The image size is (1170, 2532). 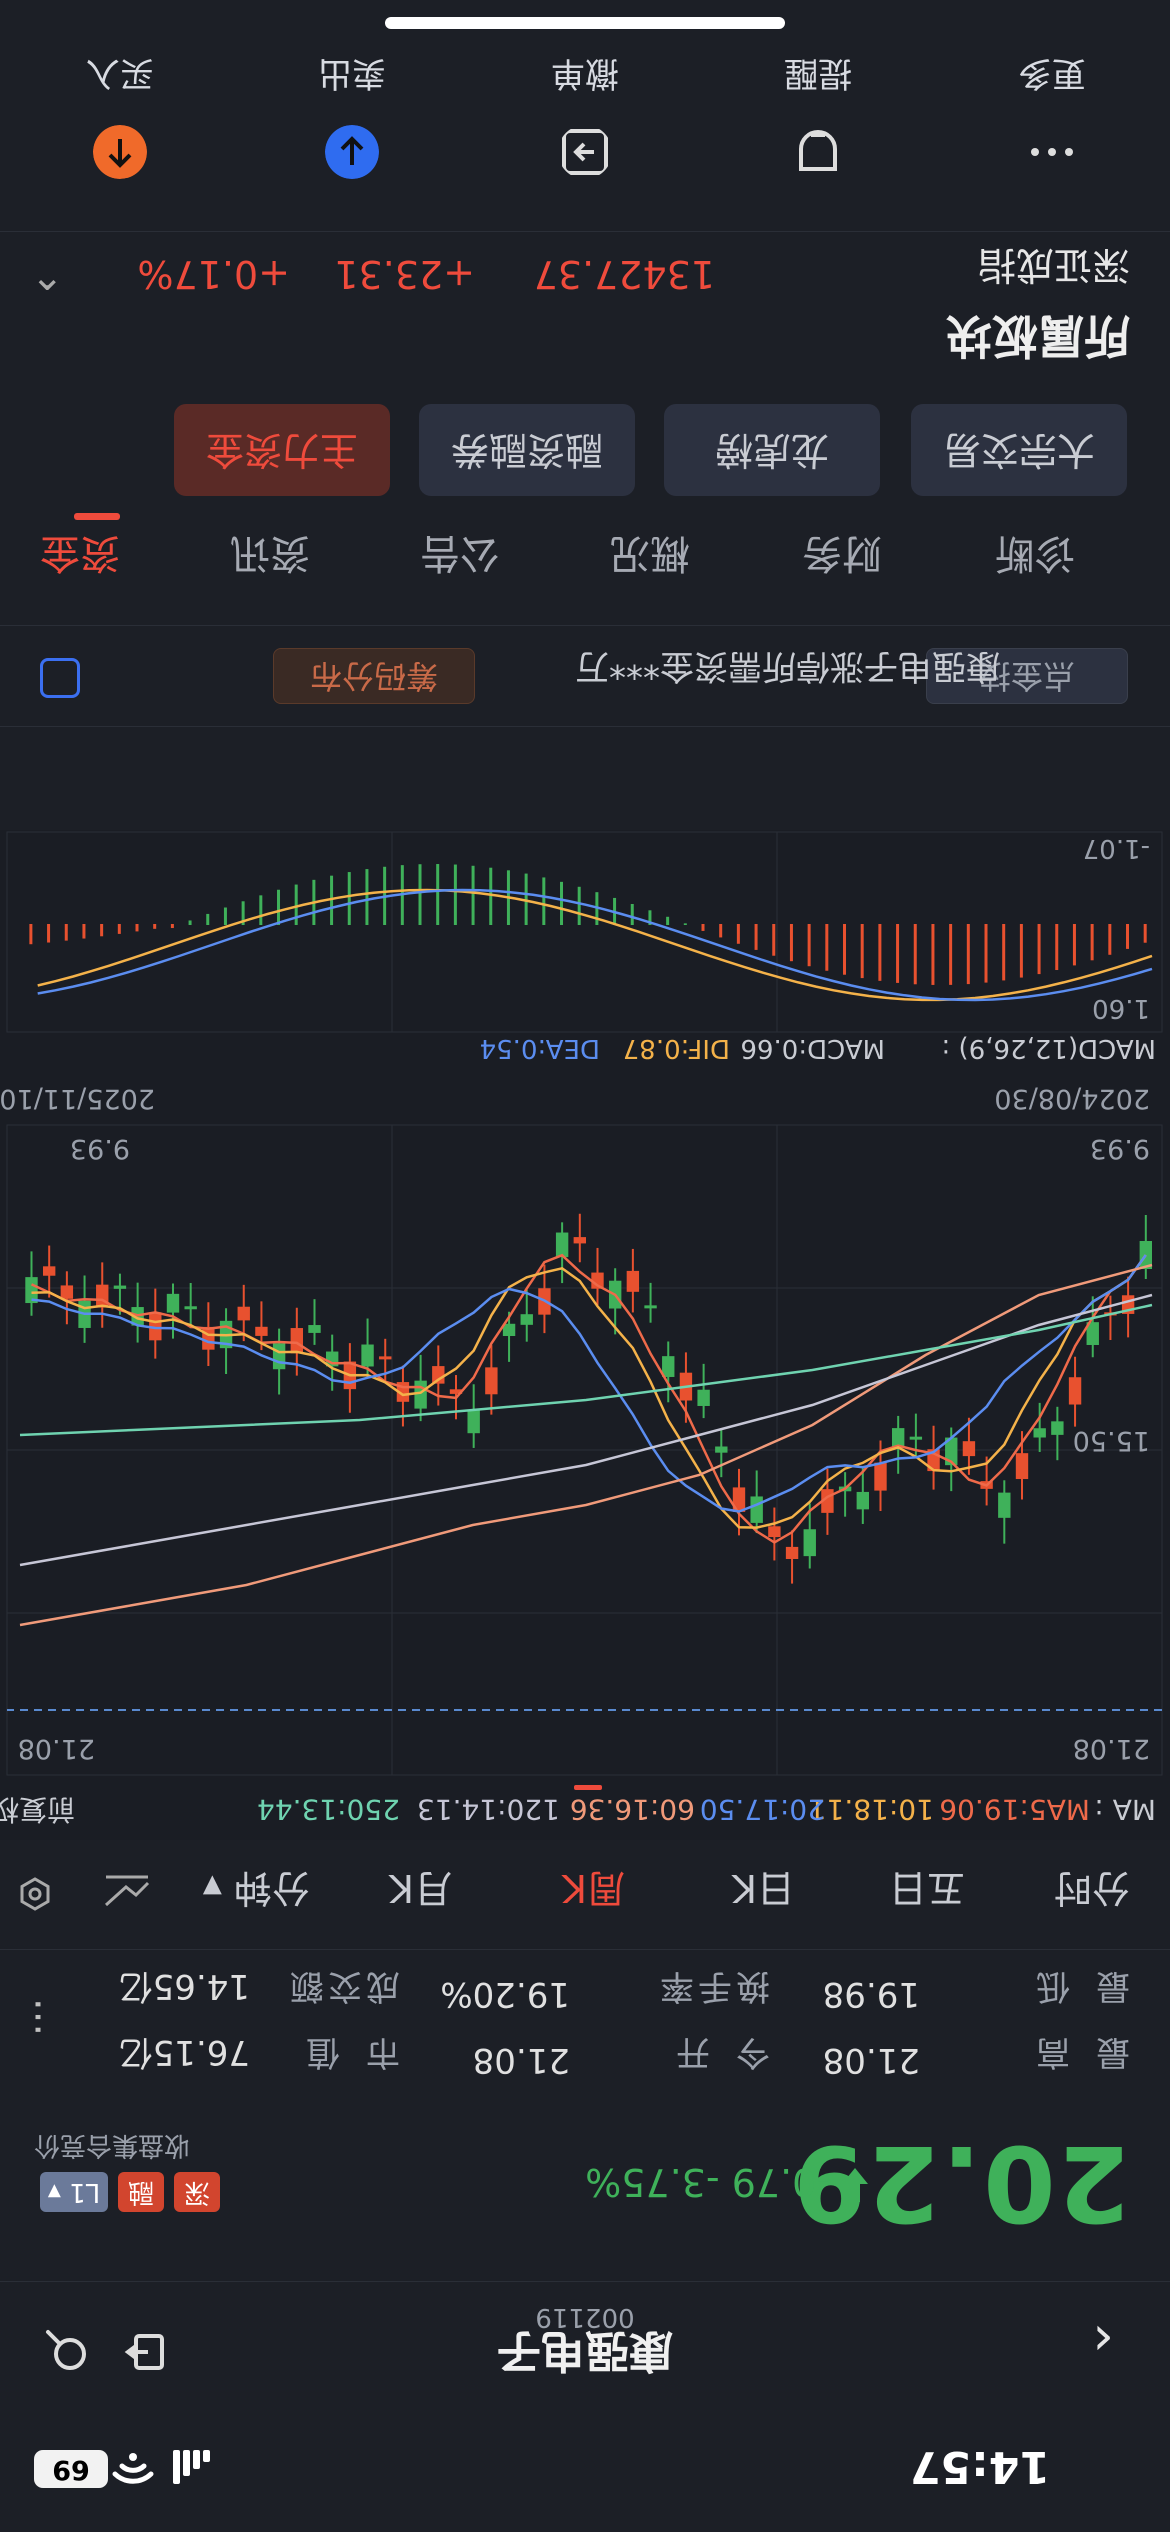 I want to click on chevron-up-icon: ⌄, so click(x=47, y=277).